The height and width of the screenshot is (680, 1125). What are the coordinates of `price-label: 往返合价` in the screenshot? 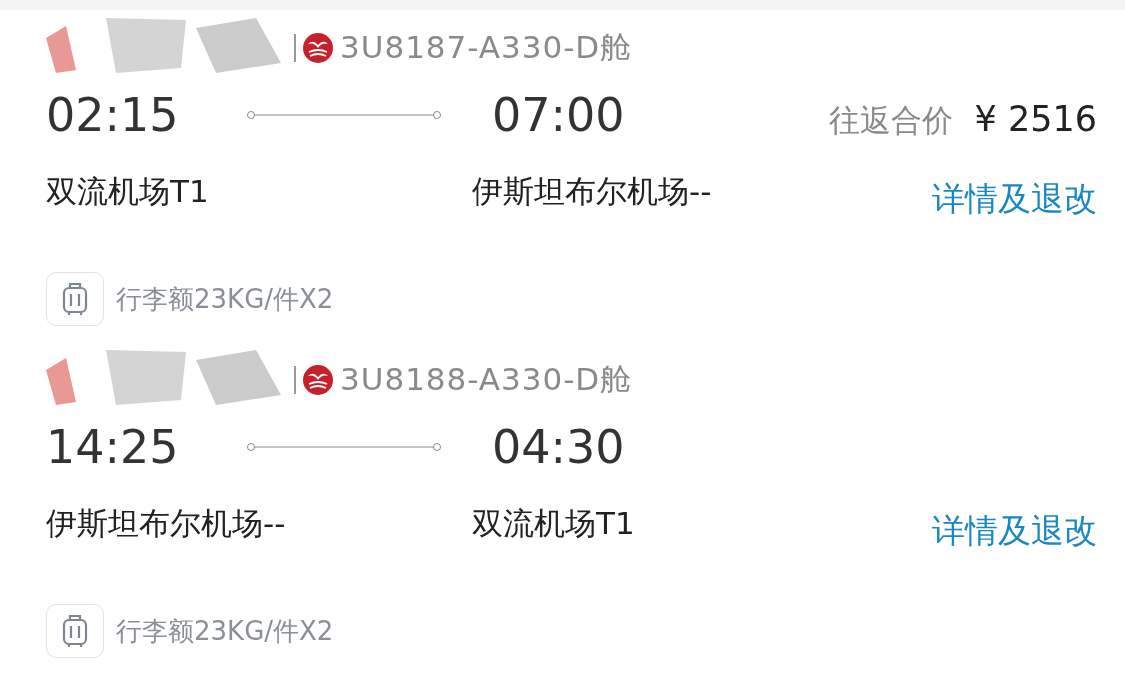 It's located at (890, 120).